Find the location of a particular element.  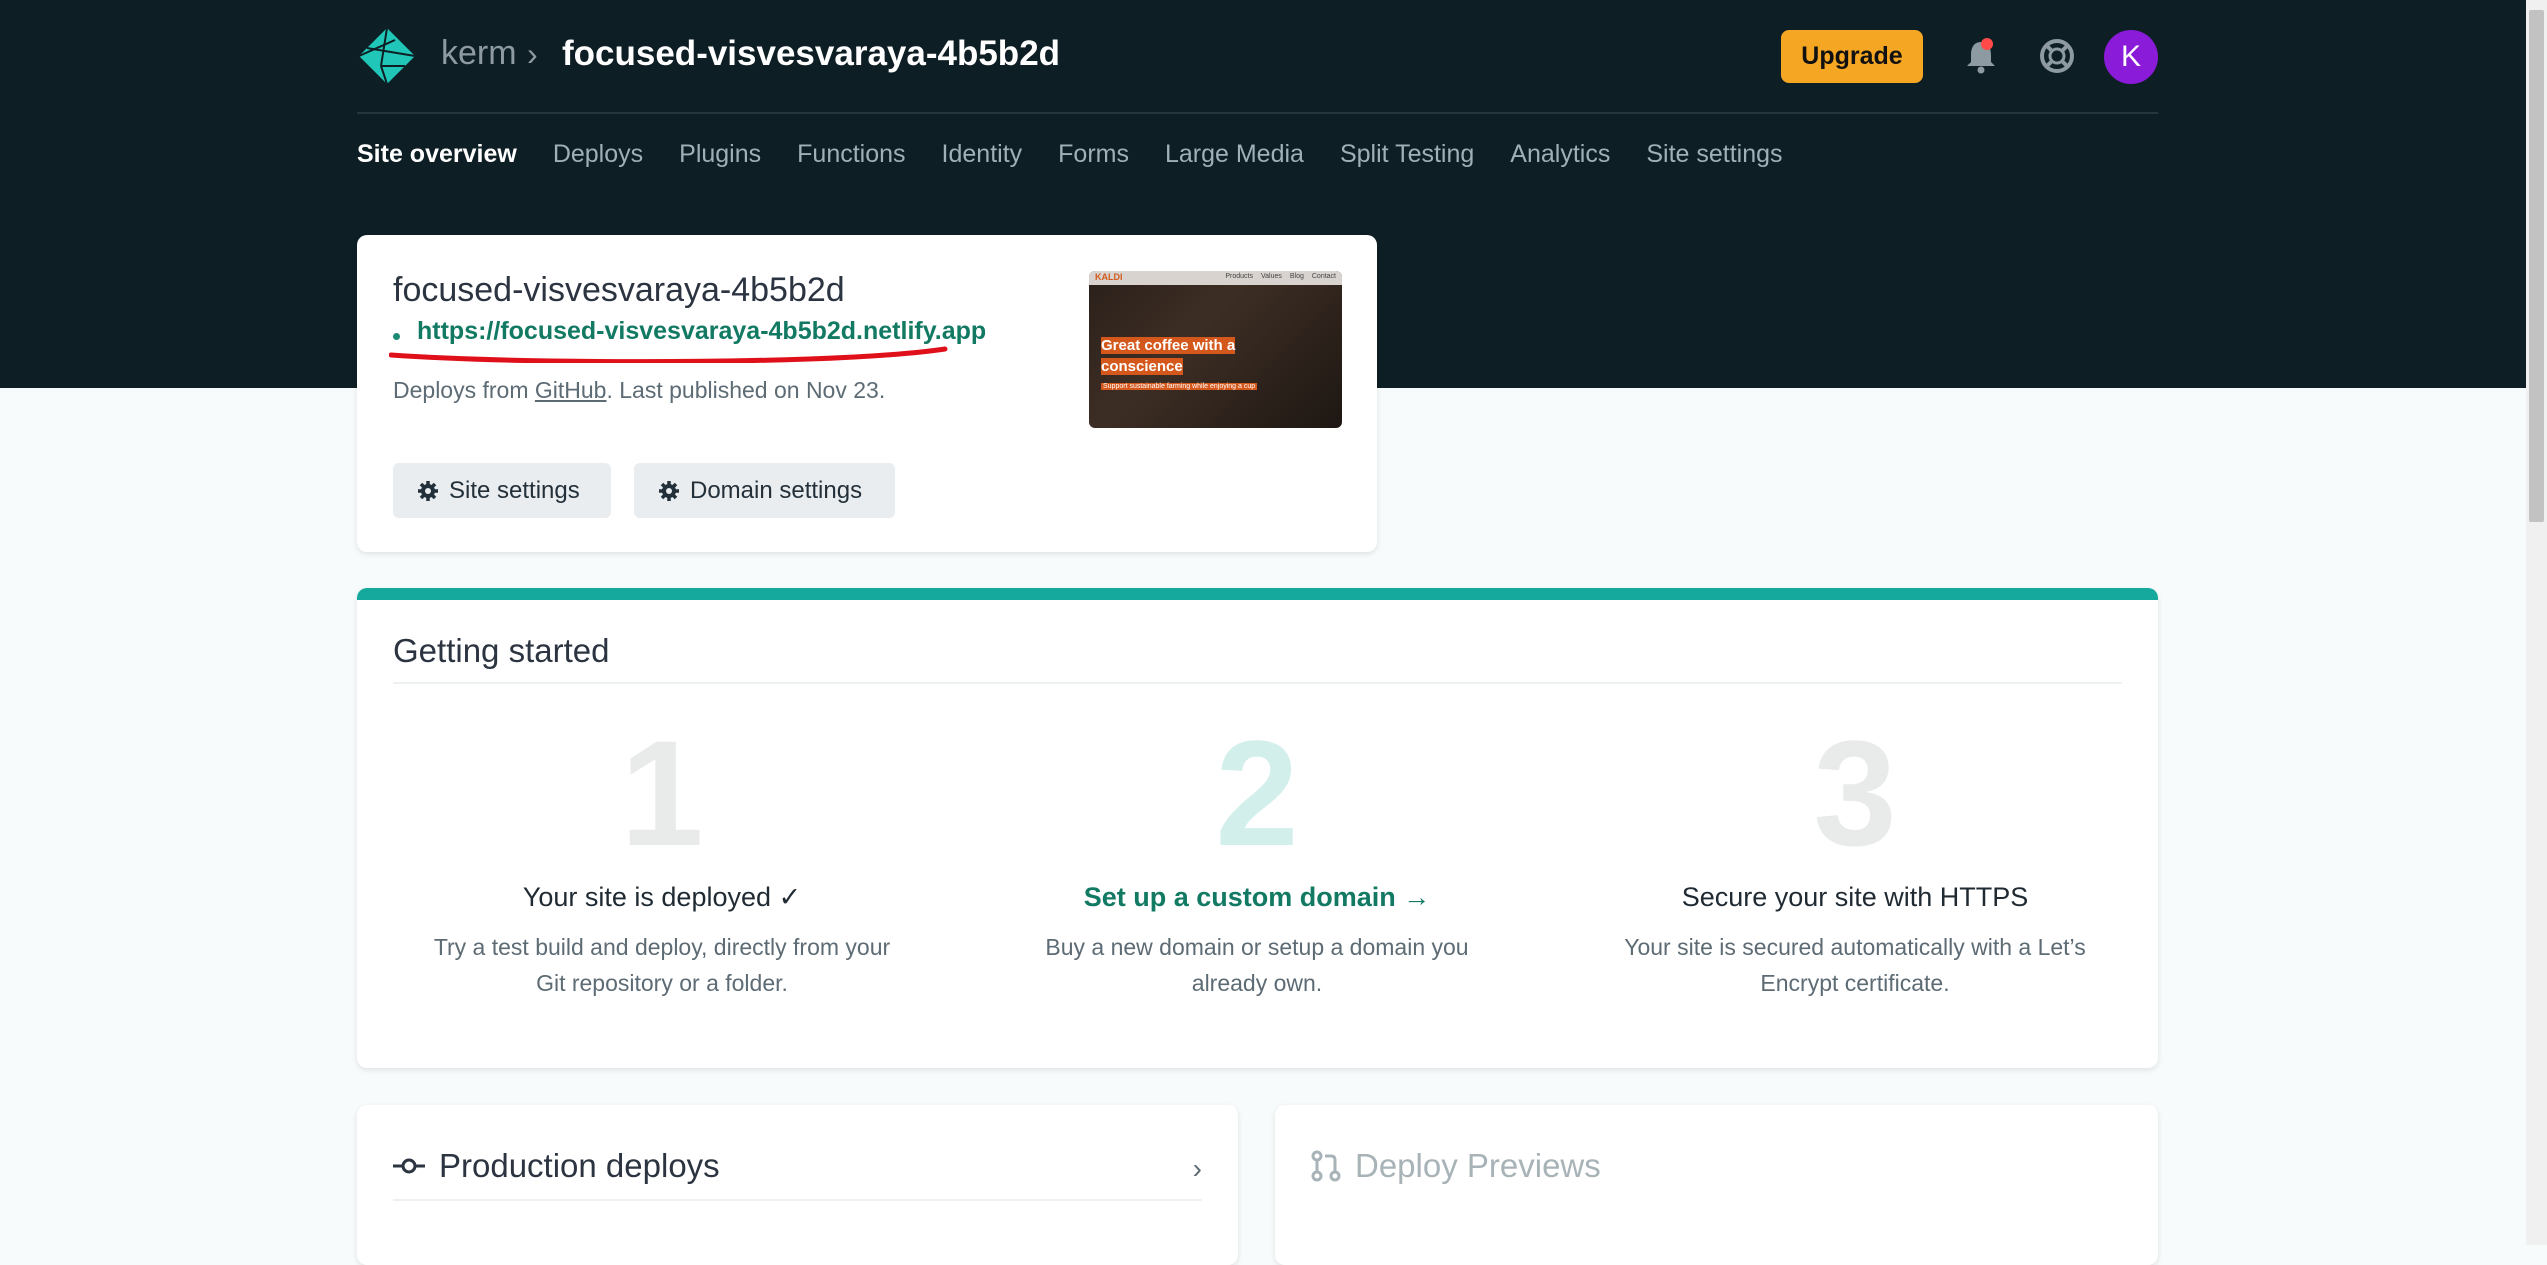

production-deploys-header: Production deploys is located at coordinates (556, 1166).